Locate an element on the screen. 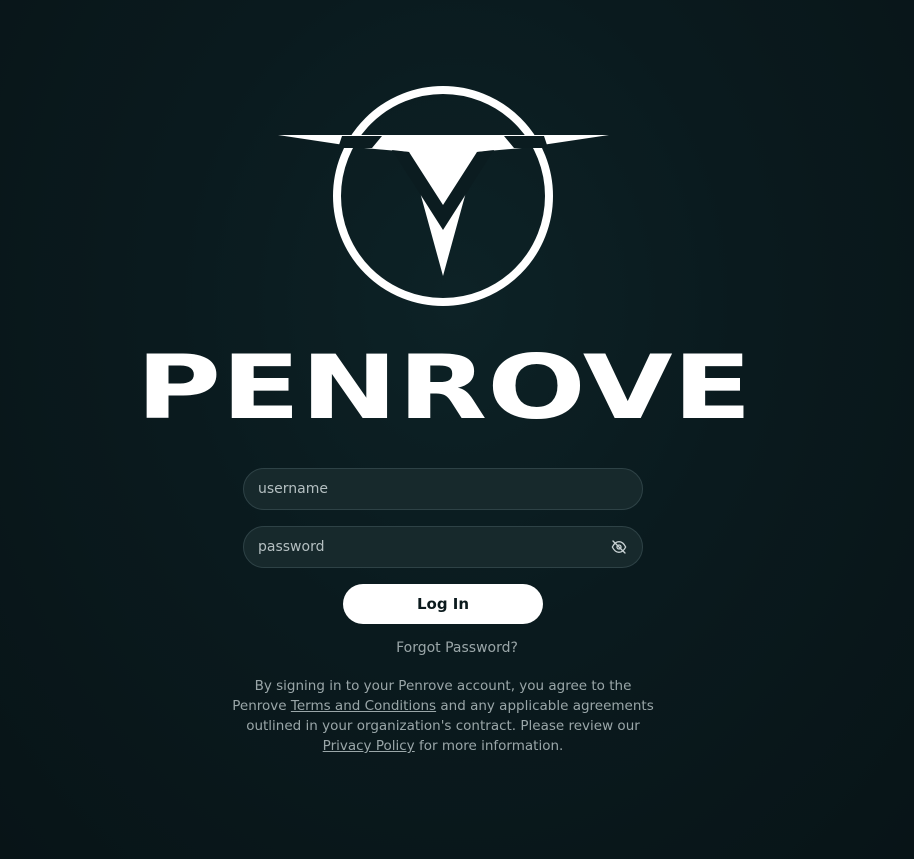 The image size is (914, 859). password-input is located at coordinates (434, 547).